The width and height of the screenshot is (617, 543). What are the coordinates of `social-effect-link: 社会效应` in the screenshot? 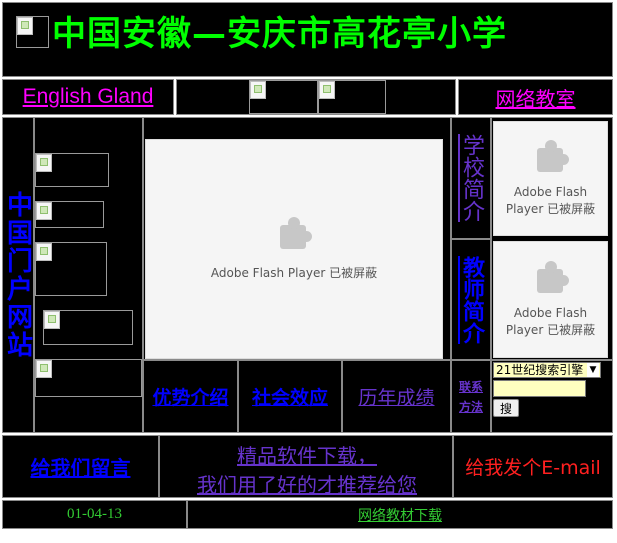 It's located at (290, 396).